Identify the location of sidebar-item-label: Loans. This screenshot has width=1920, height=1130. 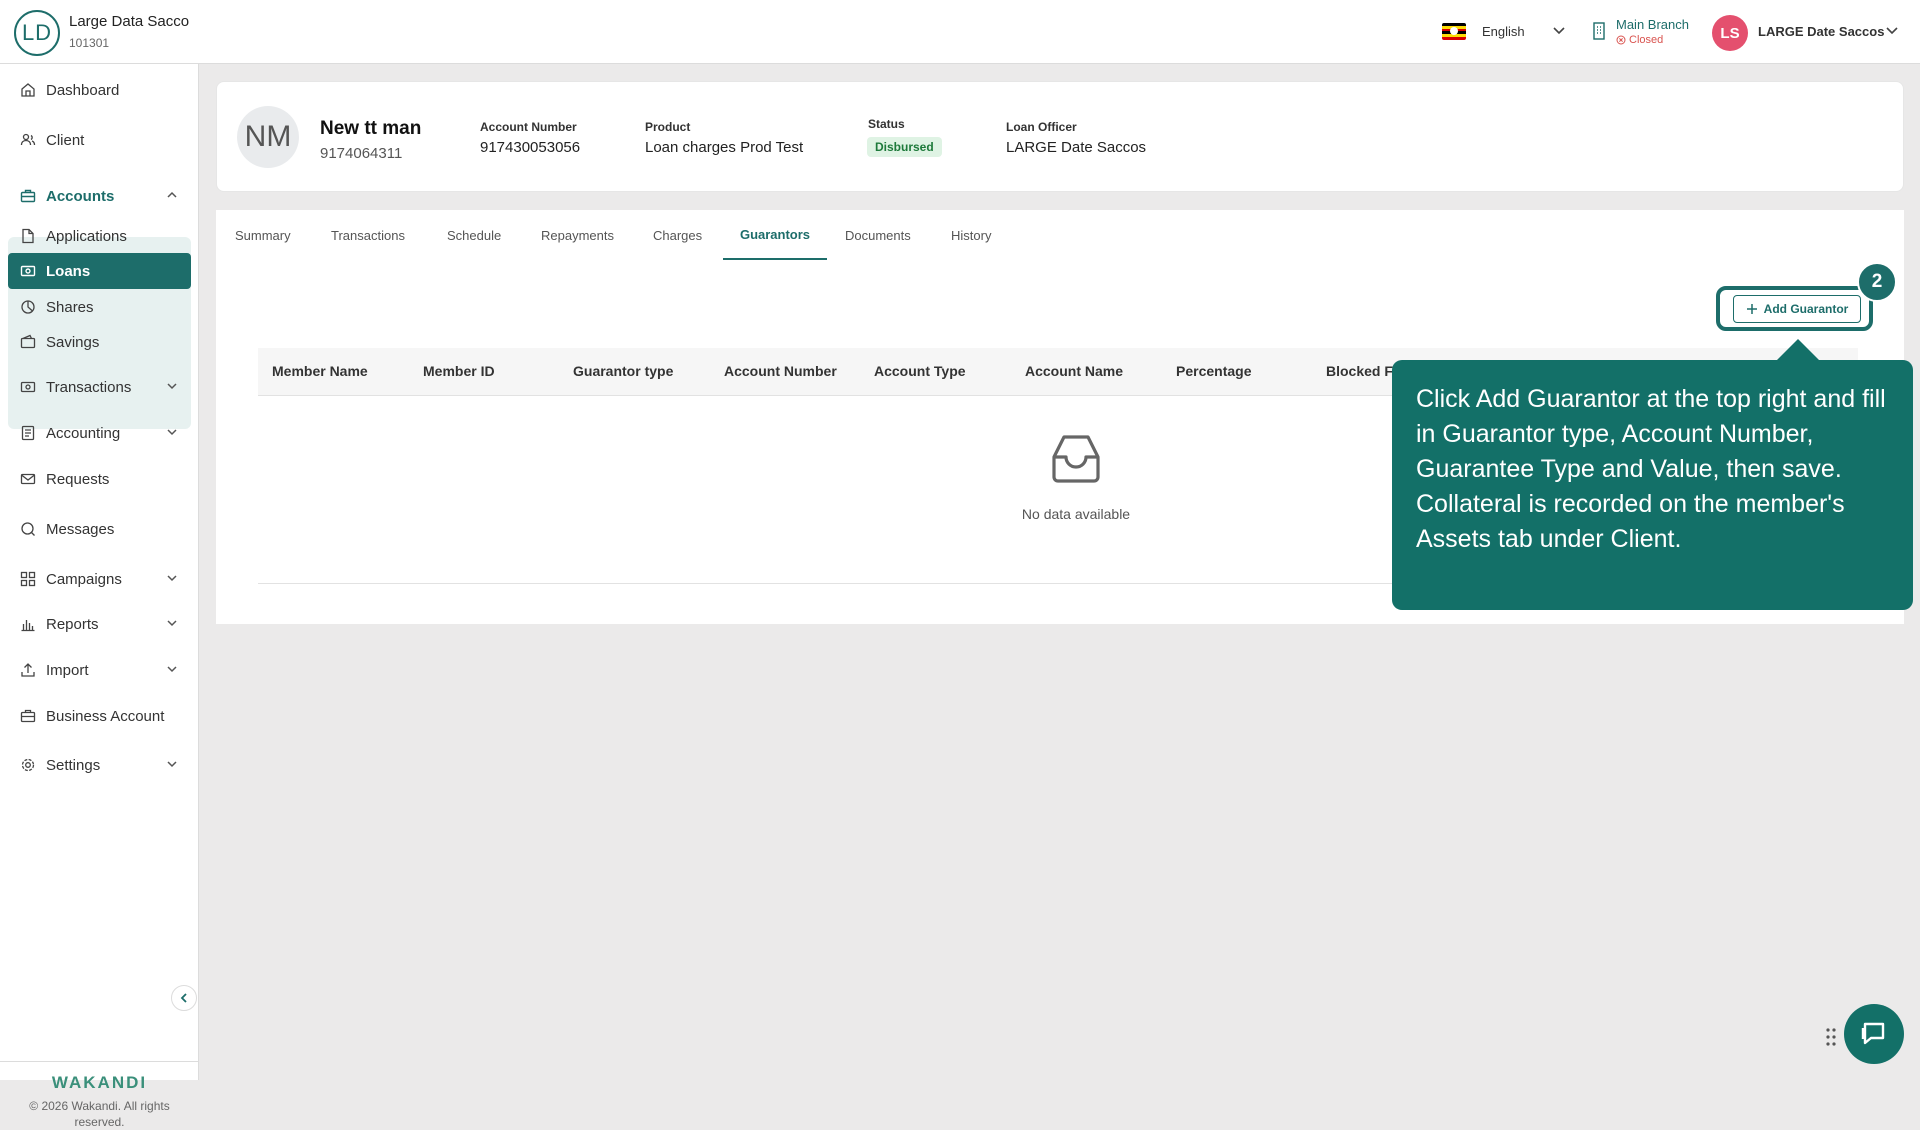
(68, 271).